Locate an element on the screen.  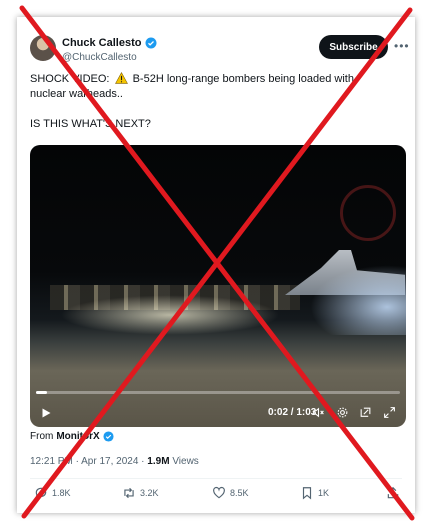
tweet-line-2: nuclear warheads.. is located at coordinates (76, 94).